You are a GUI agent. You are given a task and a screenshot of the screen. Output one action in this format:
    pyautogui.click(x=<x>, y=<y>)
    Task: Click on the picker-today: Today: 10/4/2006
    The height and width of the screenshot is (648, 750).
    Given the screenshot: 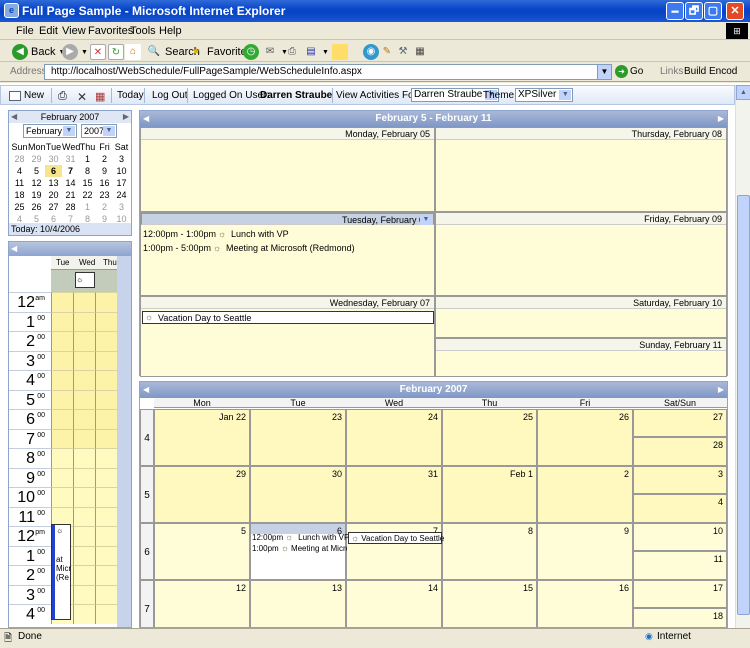 What is the action you would take?
    pyautogui.click(x=70, y=229)
    